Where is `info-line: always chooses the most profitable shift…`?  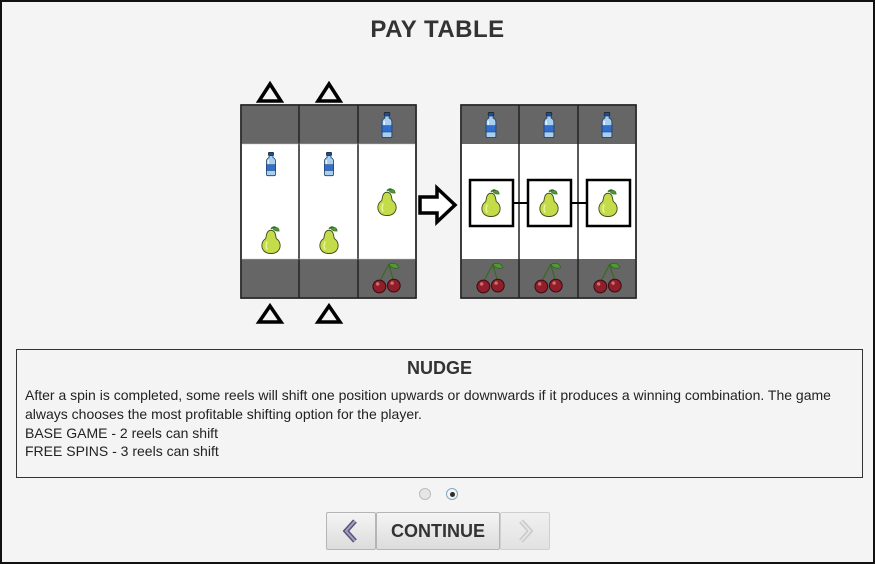 info-line: always chooses the most profitable shift… is located at coordinates (223, 413).